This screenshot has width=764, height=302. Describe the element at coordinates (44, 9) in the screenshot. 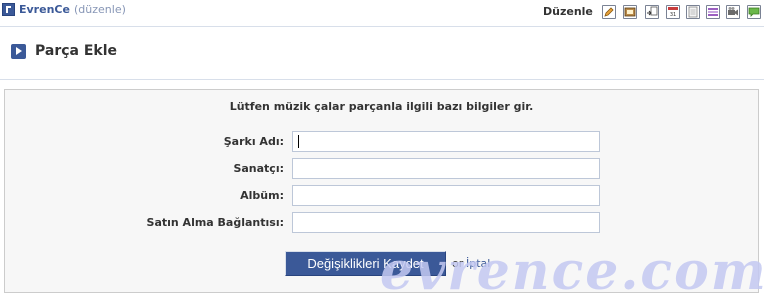

I see `app-name: EvrenCe` at that location.